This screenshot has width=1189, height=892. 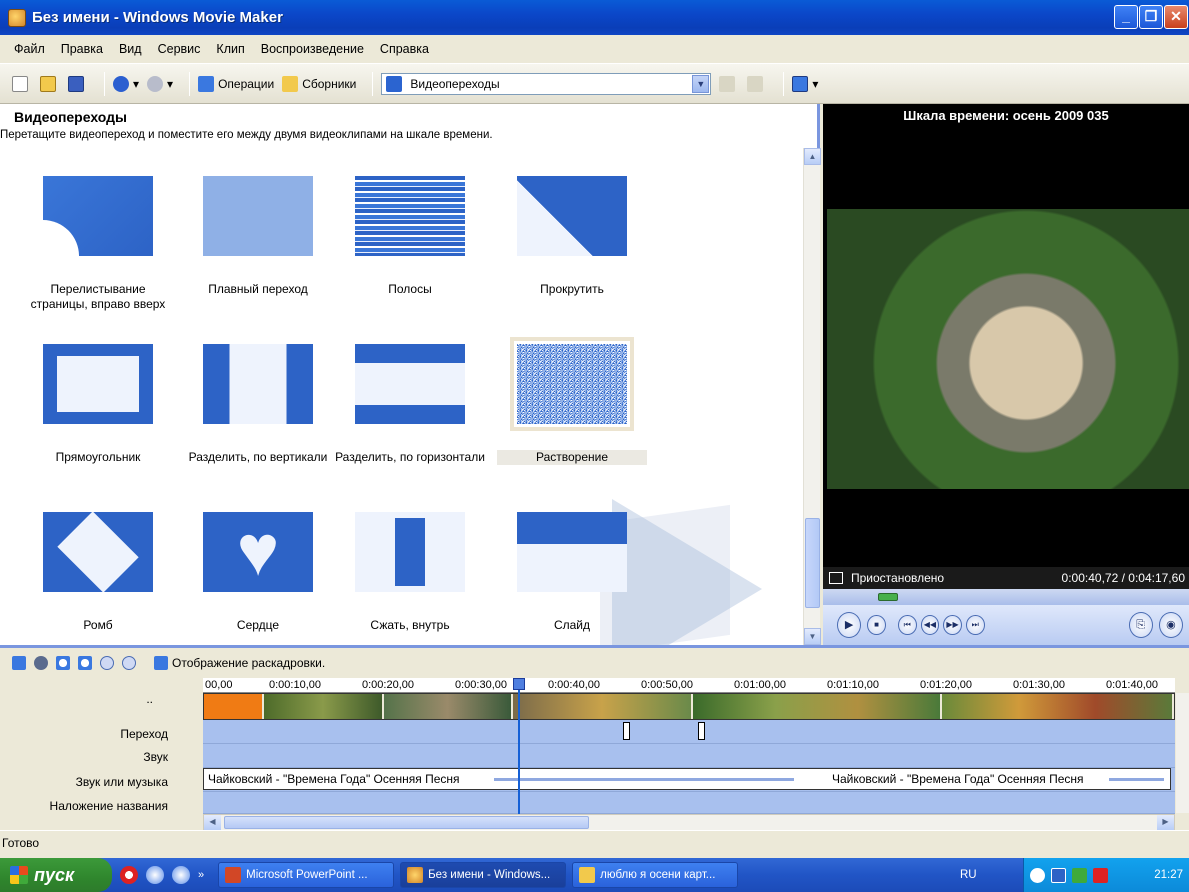 What do you see at coordinates (968, 875) in the screenshot?
I see `language-indicator: RU` at bounding box center [968, 875].